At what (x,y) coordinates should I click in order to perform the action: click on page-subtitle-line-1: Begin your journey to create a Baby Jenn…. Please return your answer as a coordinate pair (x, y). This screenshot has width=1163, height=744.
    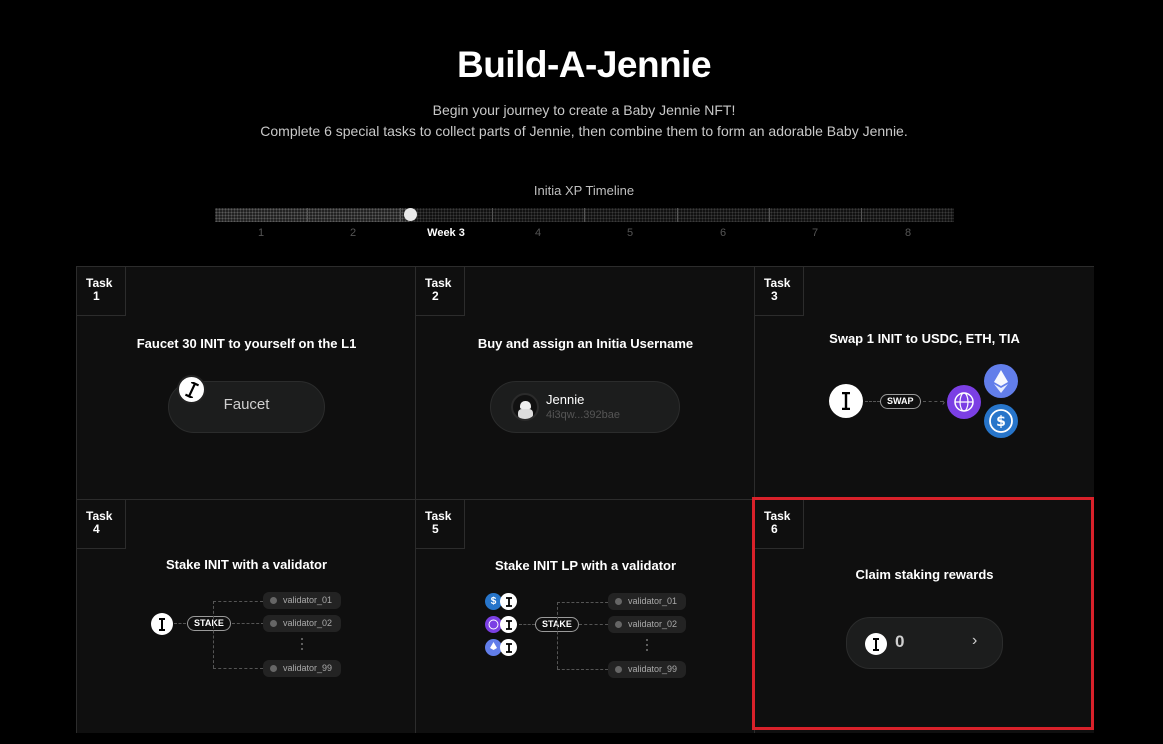
    Looking at the image, I should click on (584, 110).